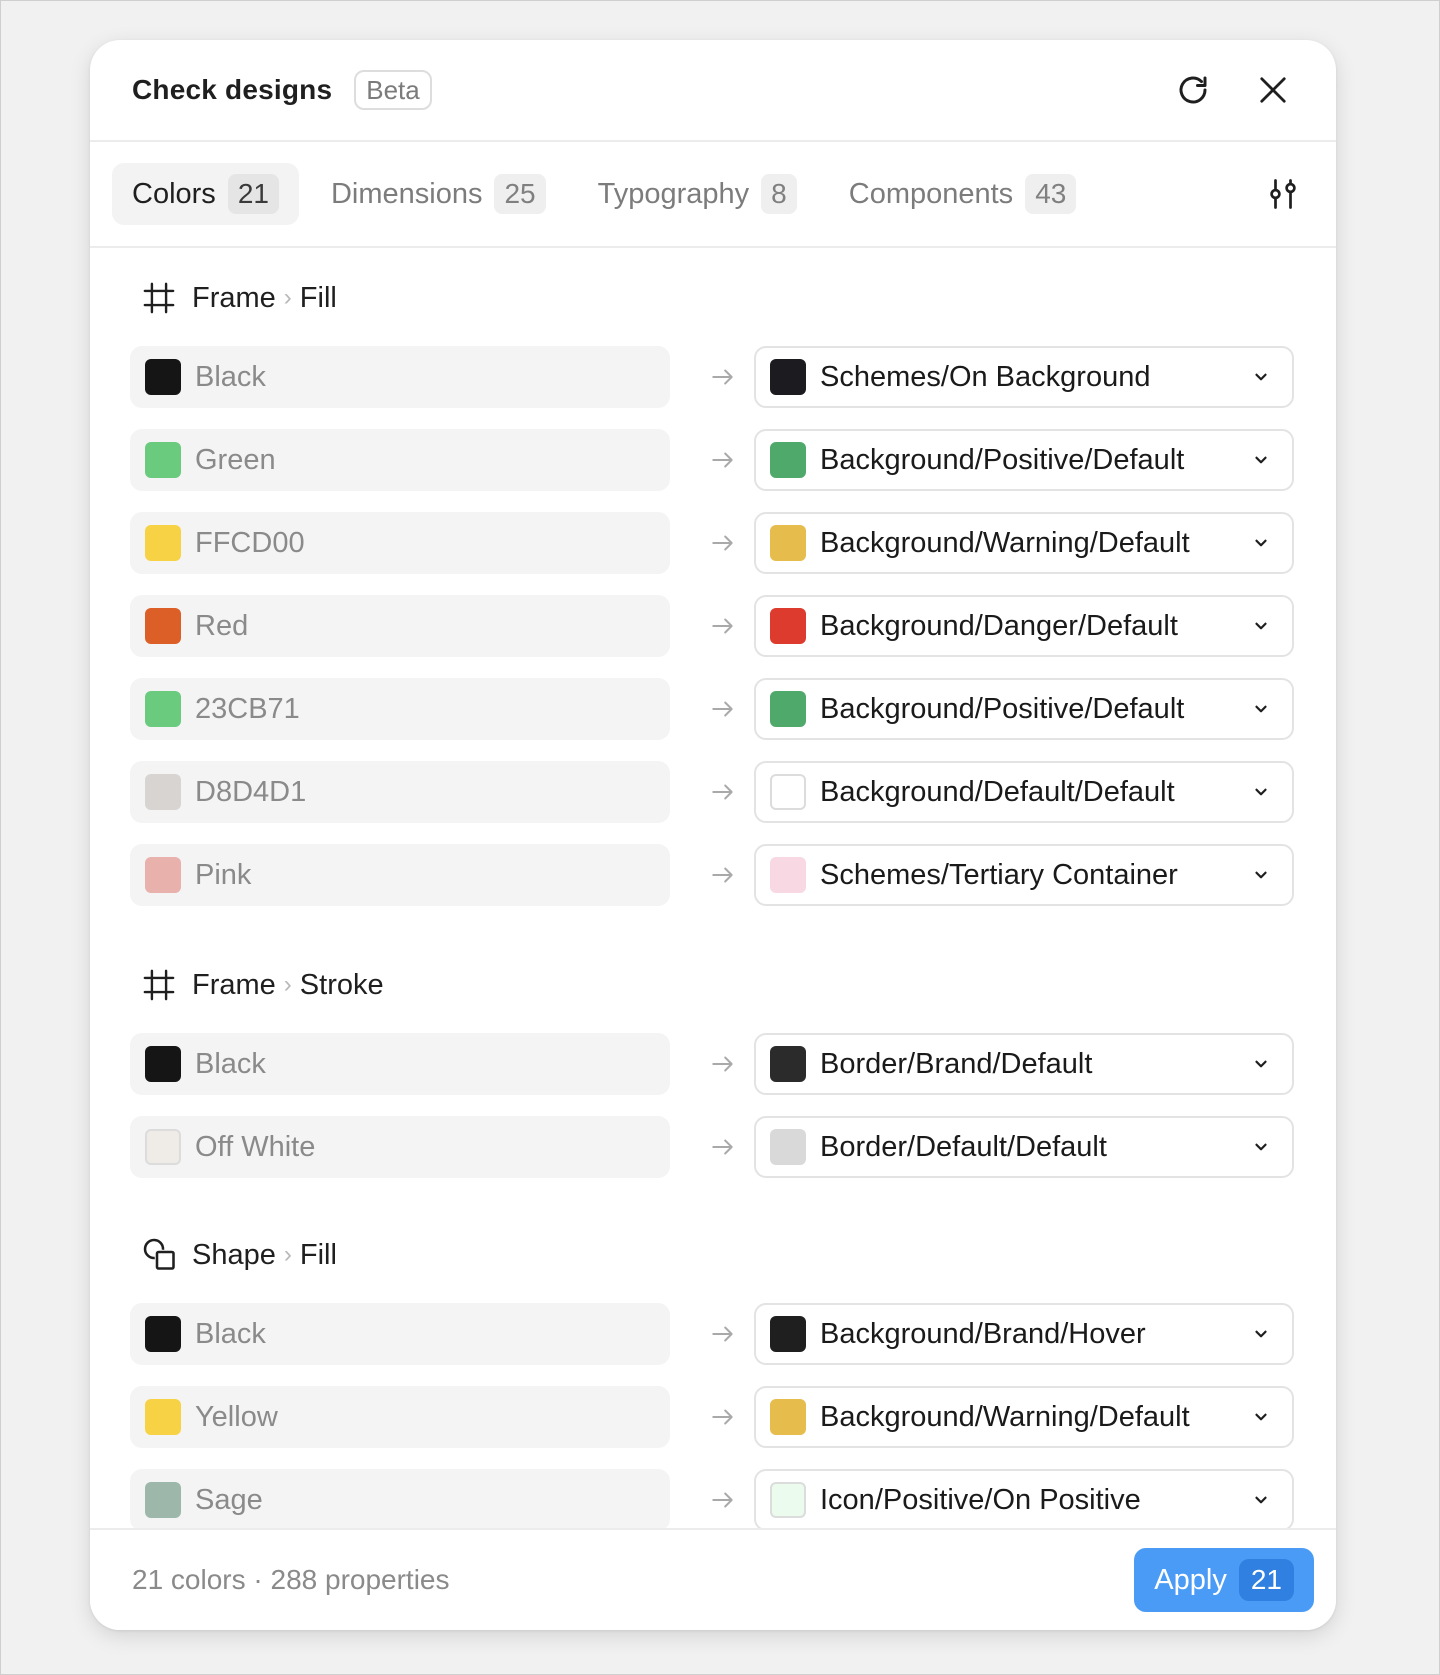  I want to click on target-variable-select: Border/Brand/Default, so click(1024, 1064).